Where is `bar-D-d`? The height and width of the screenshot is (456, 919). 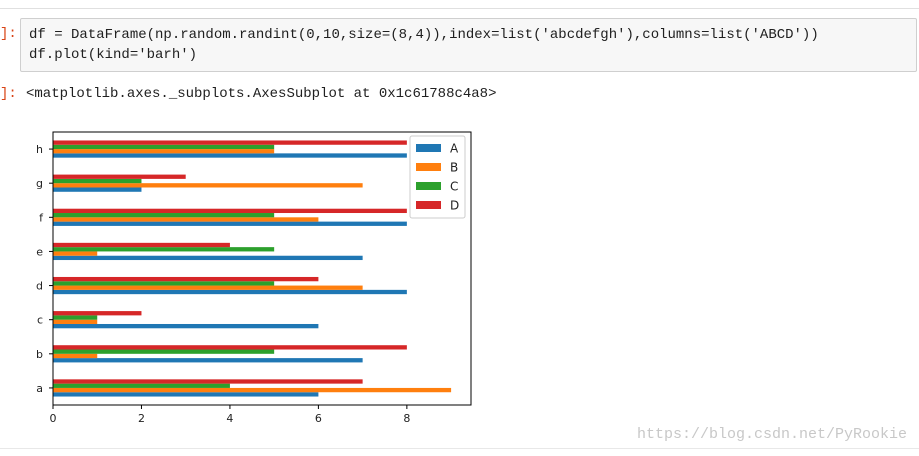
bar-D-d is located at coordinates (186, 279).